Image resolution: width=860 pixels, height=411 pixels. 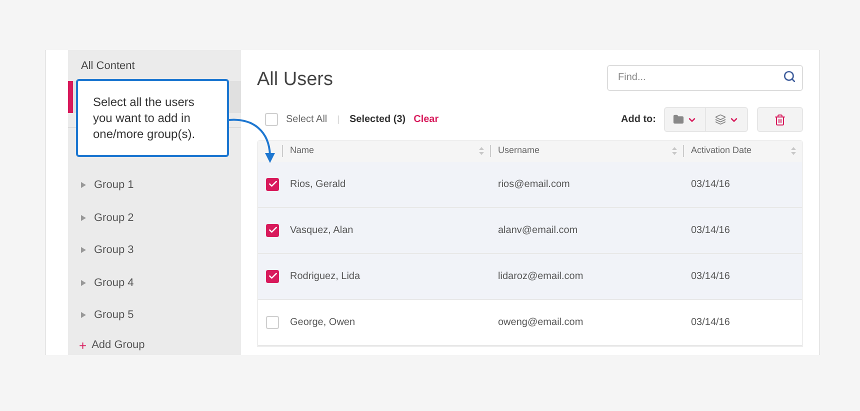 What do you see at coordinates (323, 322) in the screenshot?
I see `table-cell: George, Owen` at bounding box center [323, 322].